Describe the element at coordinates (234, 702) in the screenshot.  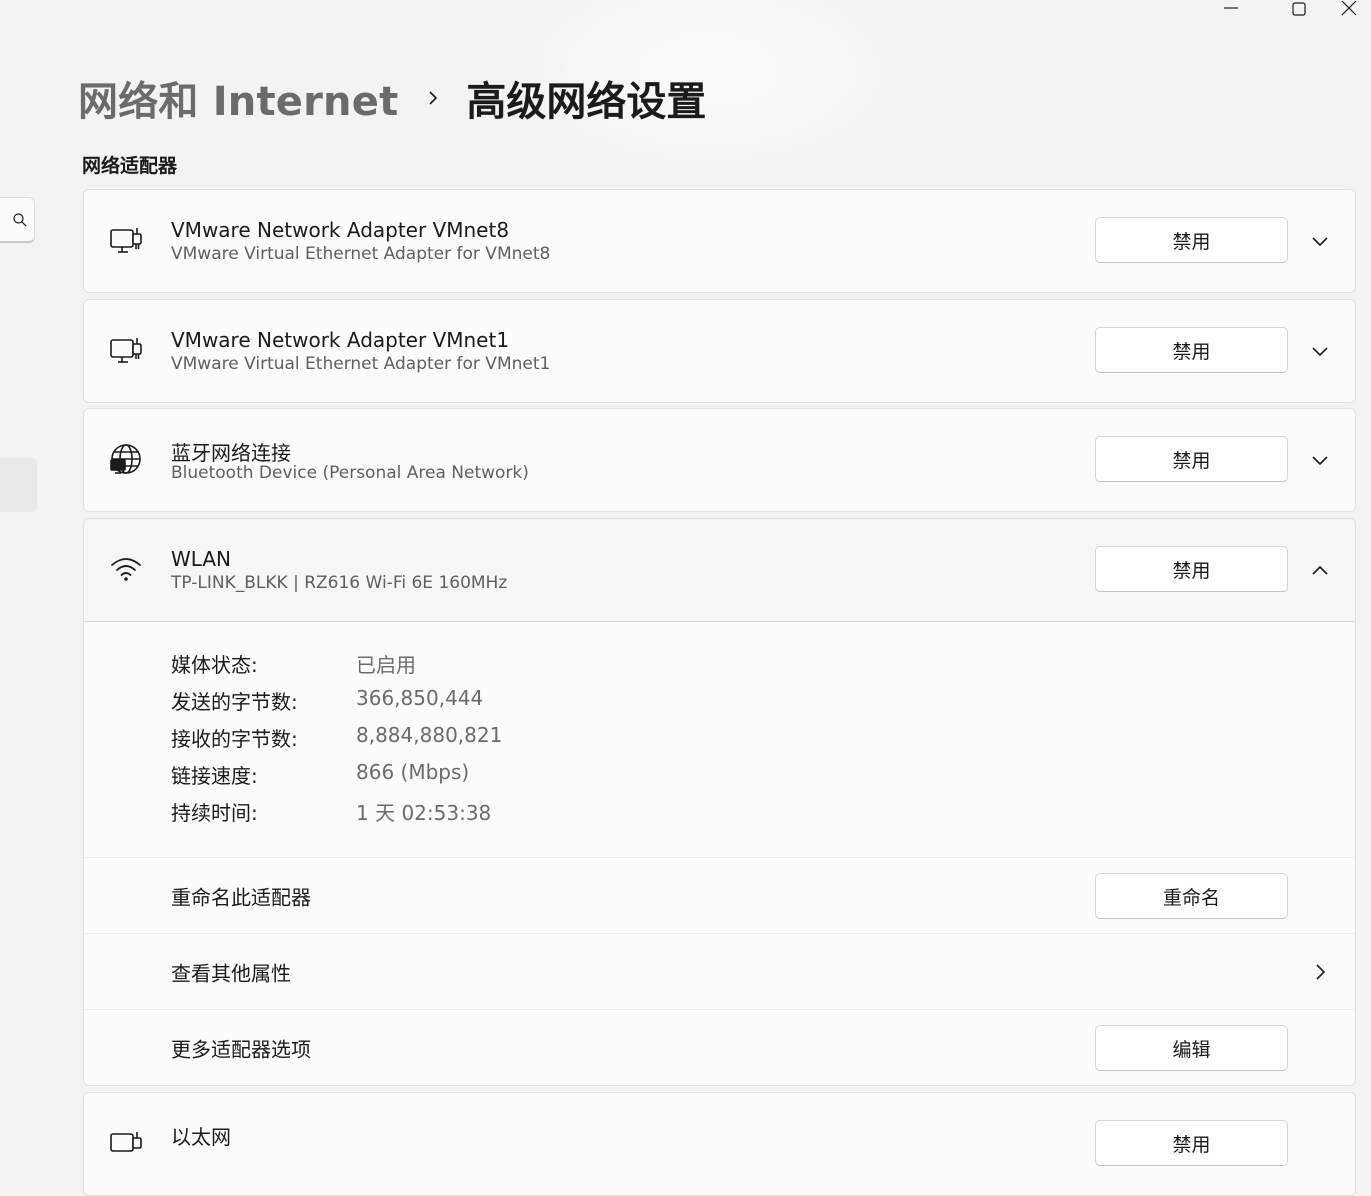
I see `detail-label: 发送的字节数:` at that location.